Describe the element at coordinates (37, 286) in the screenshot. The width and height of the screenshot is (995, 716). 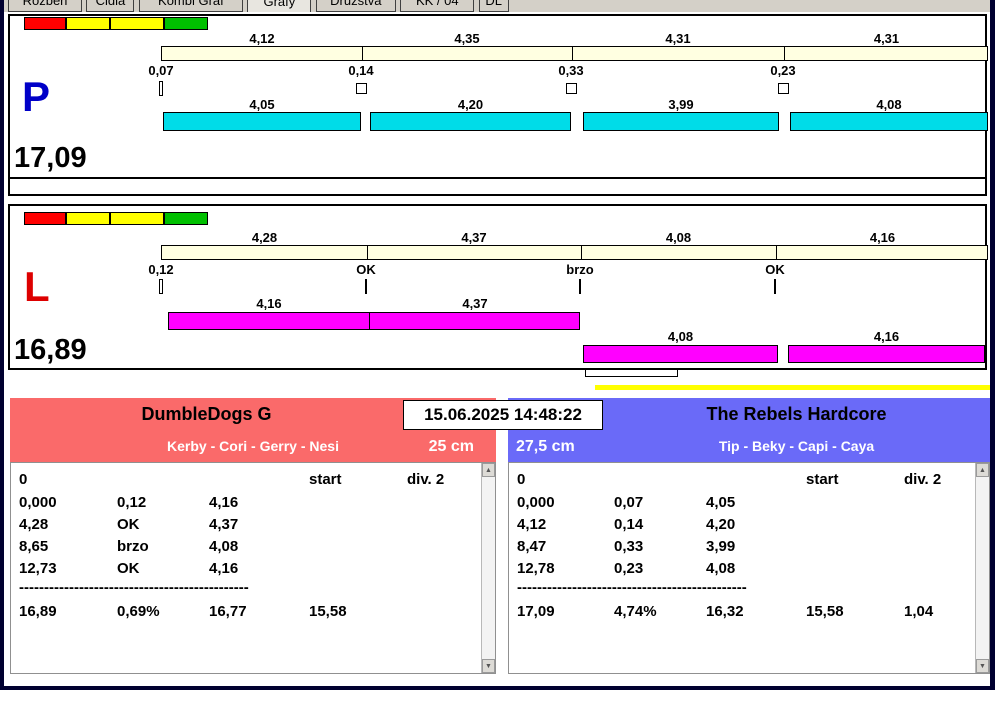
I see `lane-l-letter: L` at that location.